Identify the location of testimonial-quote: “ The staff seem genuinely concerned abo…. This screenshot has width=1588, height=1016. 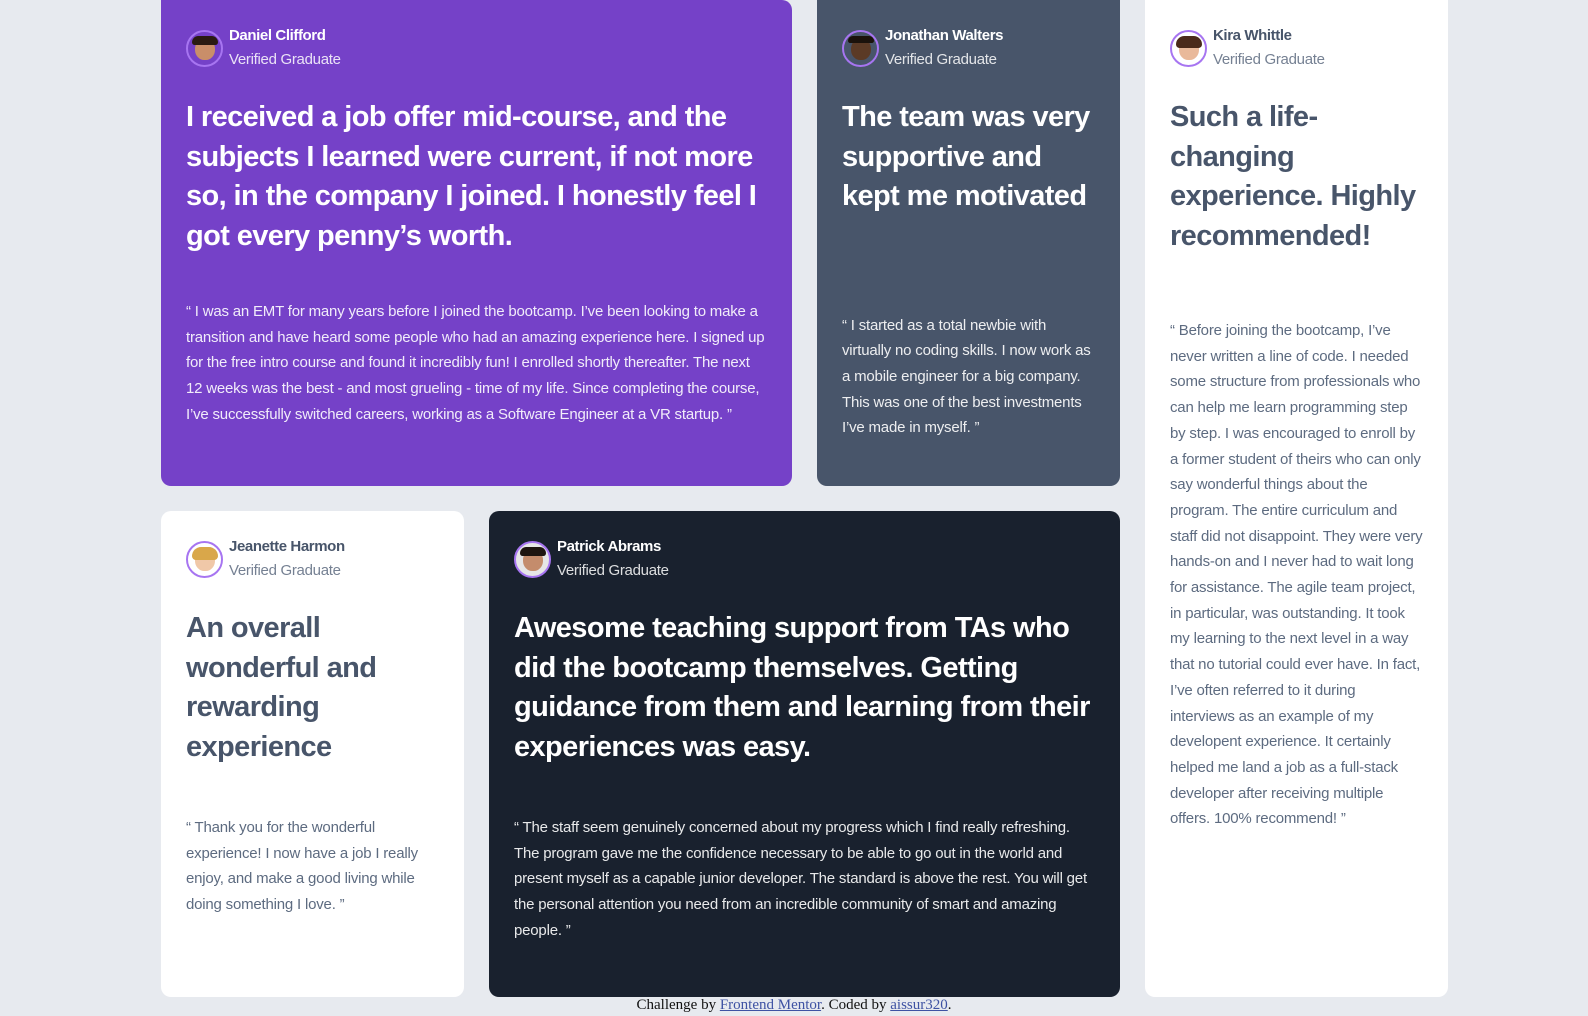
(800, 879).